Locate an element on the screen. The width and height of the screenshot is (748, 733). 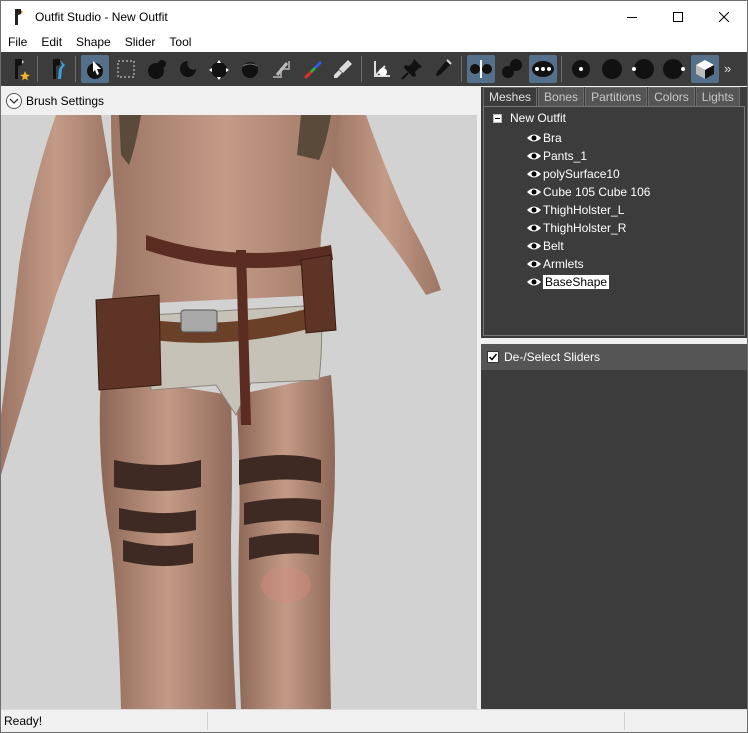
mesh-label: ThighHolster_L is located at coordinates (584, 210).